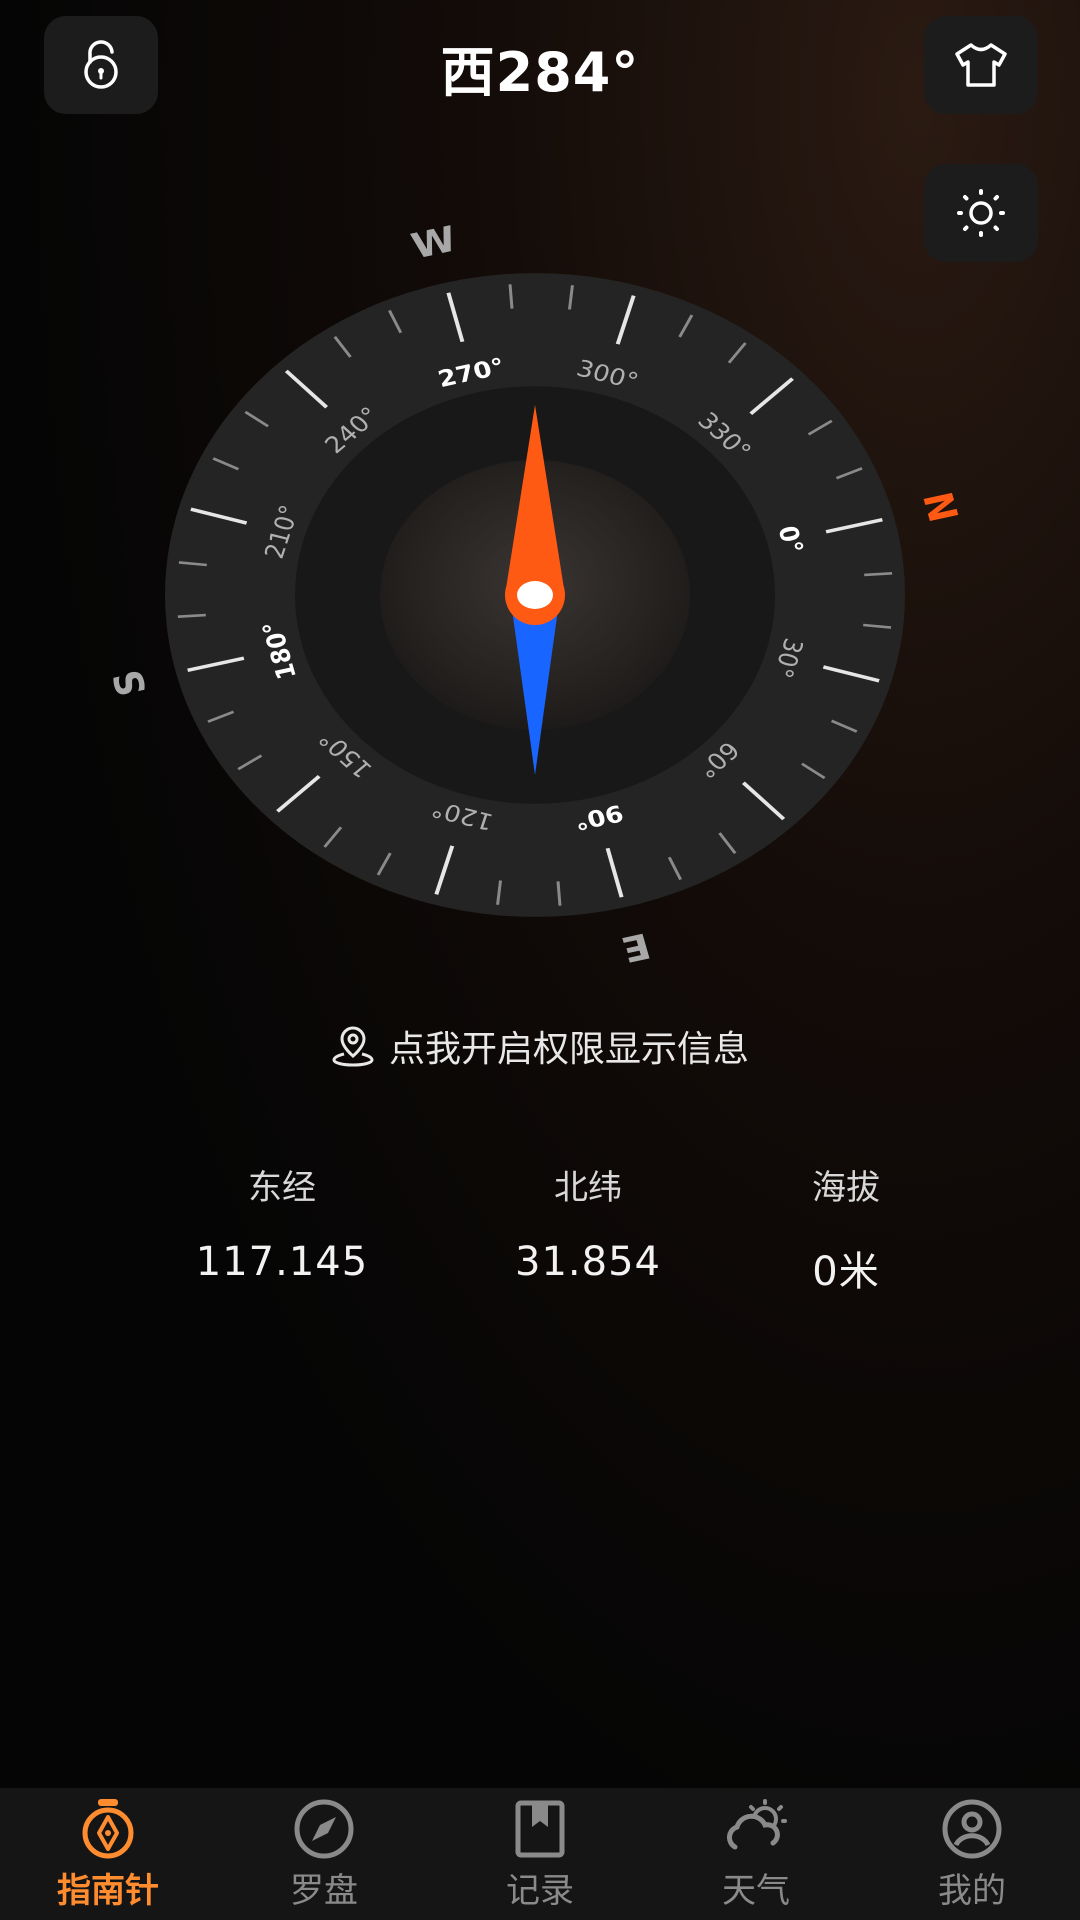 This screenshot has height=1920, width=1080. I want to click on tab-label: 指南针, so click(108, 1890).